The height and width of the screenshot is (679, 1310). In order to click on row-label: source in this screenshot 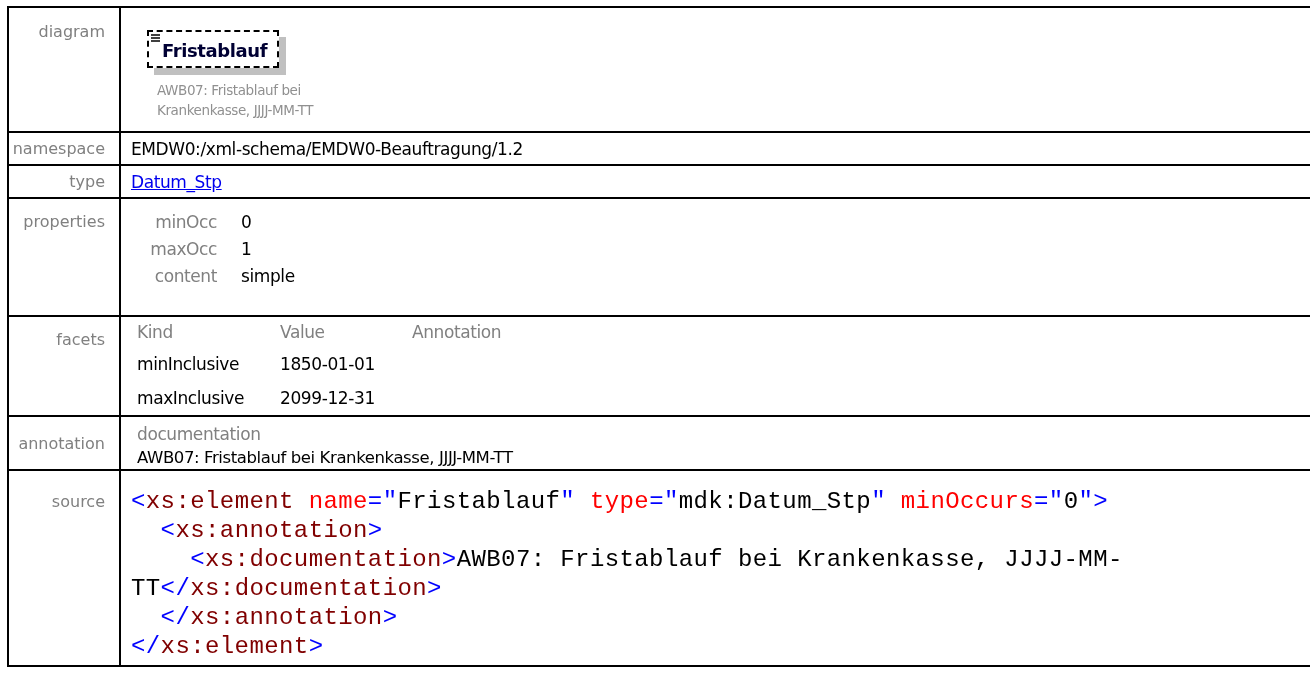, I will do `click(78, 501)`.